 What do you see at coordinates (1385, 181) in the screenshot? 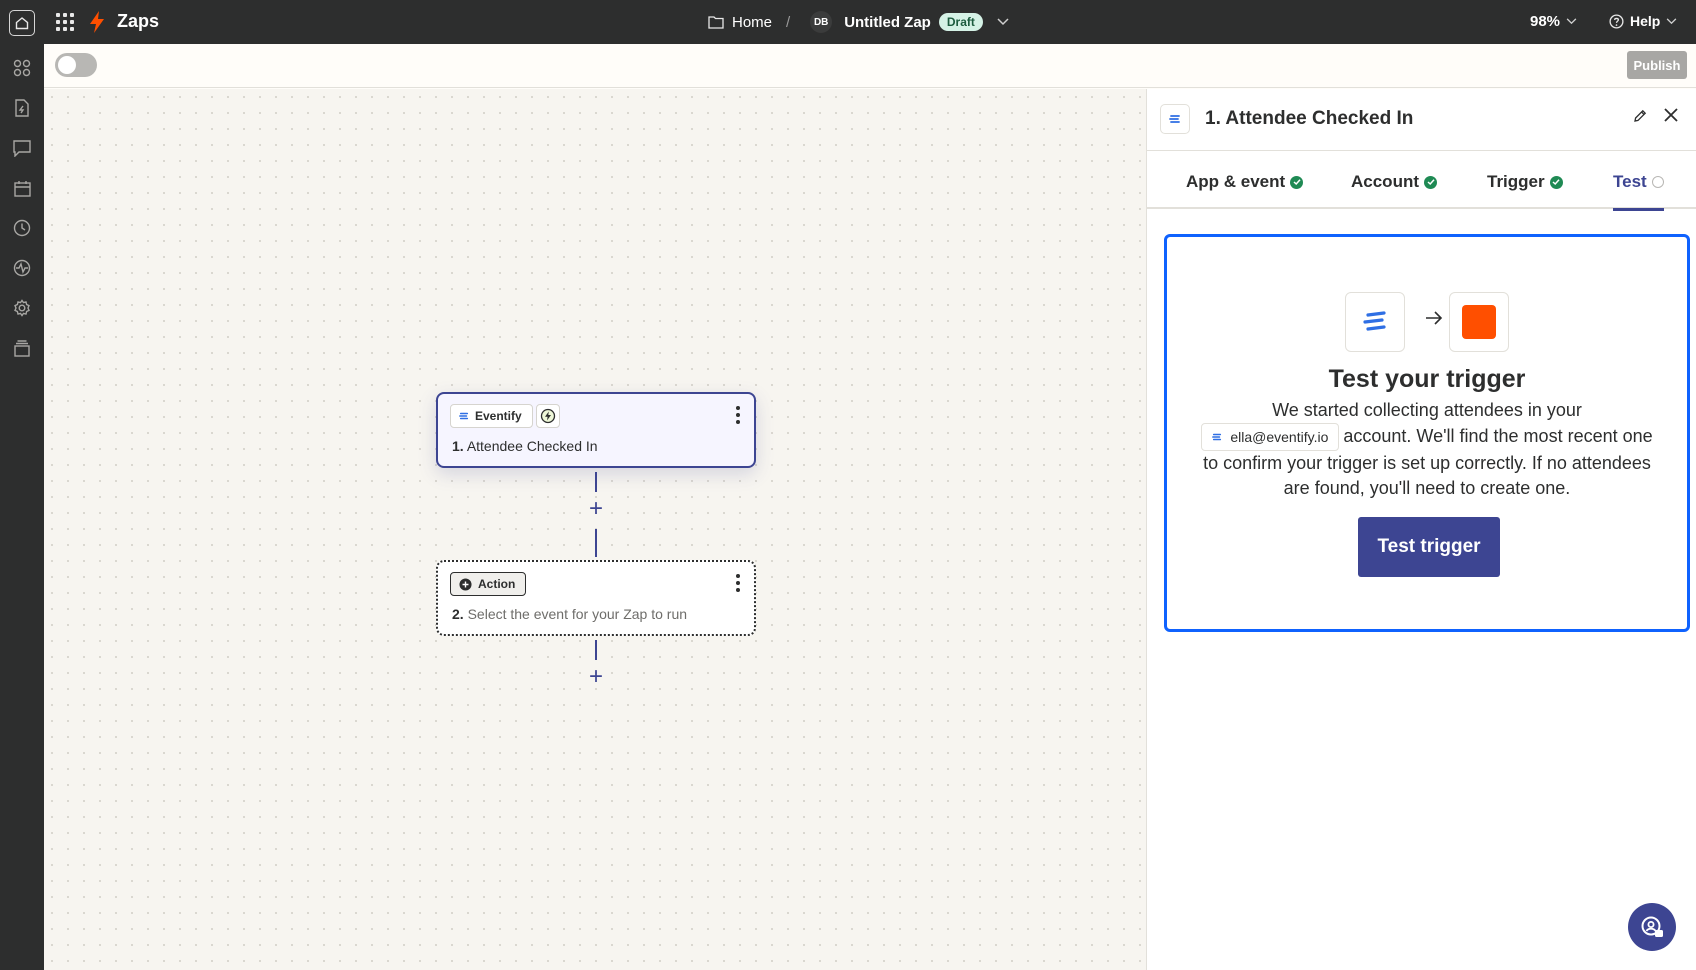
I see `tab-label: Account` at bounding box center [1385, 181].